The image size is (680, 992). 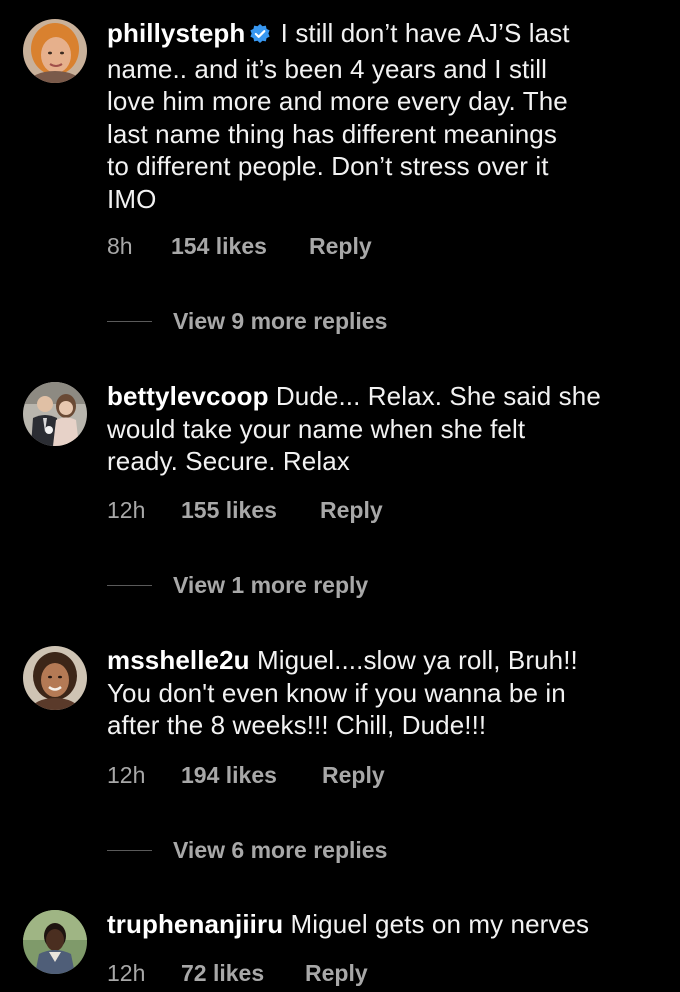 I want to click on likes-count: 72 likes, so click(x=243, y=973).